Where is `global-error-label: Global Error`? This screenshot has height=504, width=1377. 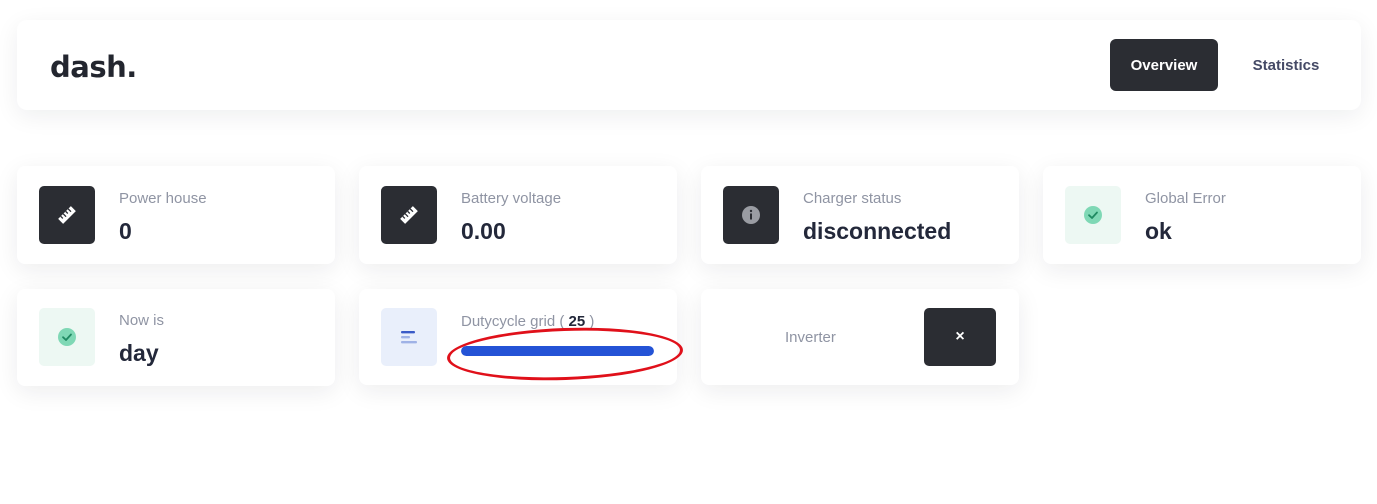 global-error-label: Global Error is located at coordinates (1185, 198).